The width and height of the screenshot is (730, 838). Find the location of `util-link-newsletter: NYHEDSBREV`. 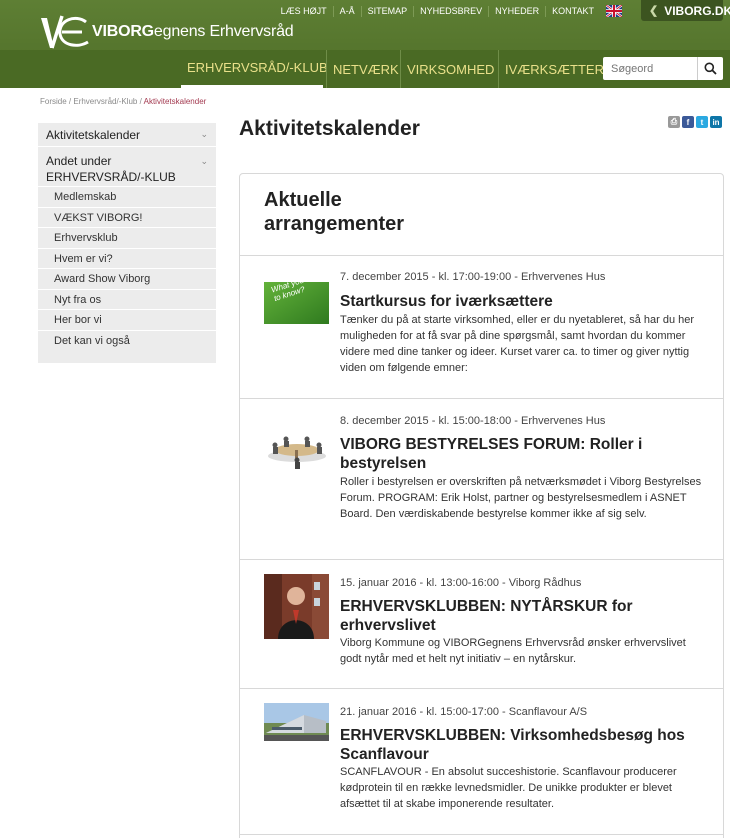

util-link-newsletter: NYHEDSBREV is located at coordinates (450, 11).